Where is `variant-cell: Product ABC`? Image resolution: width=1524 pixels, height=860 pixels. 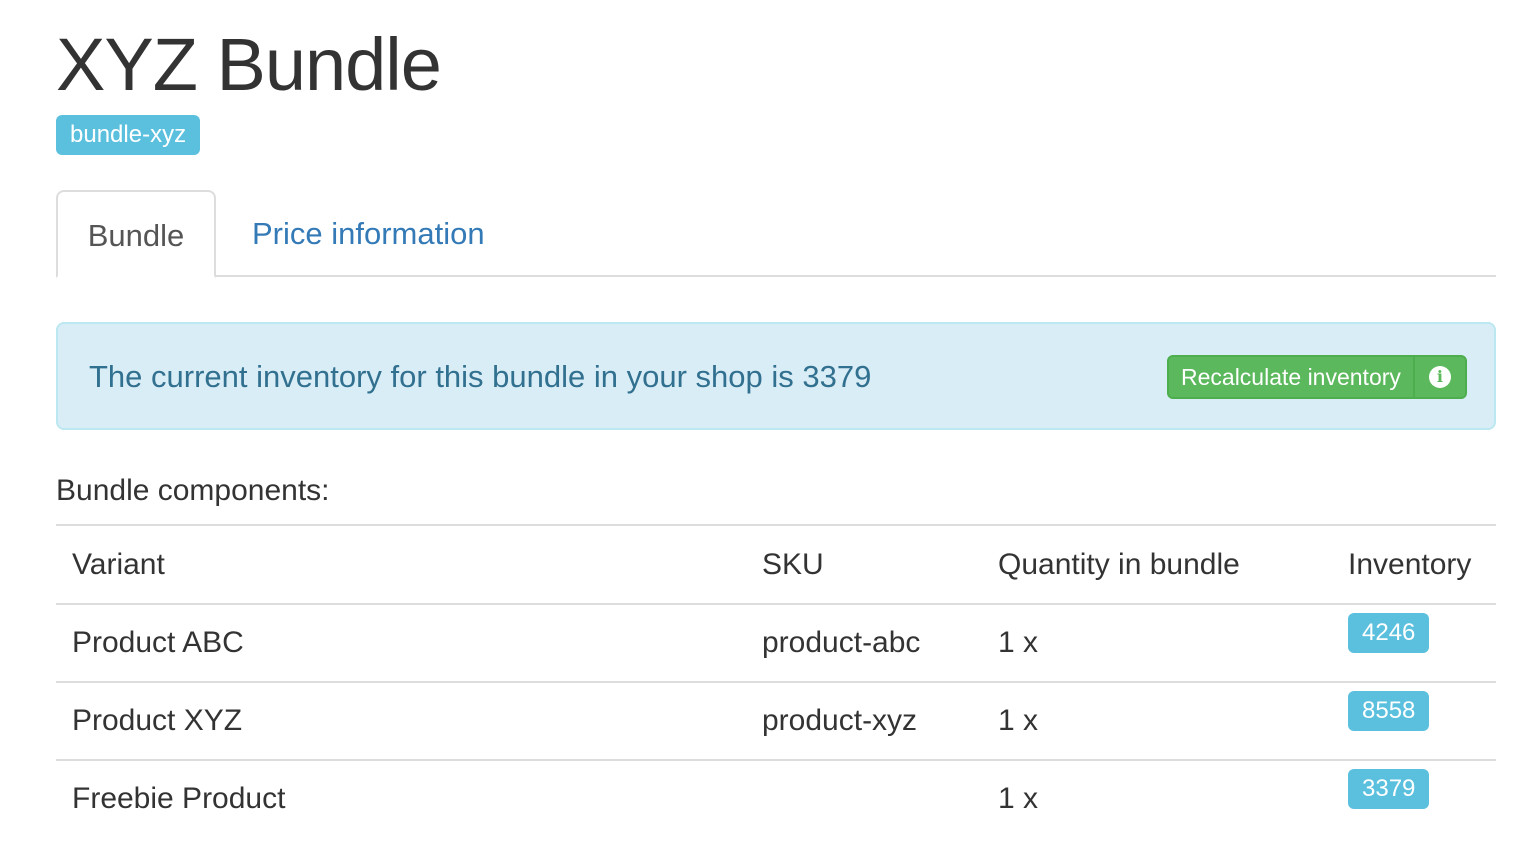 variant-cell: Product ABC is located at coordinates (401, 642).